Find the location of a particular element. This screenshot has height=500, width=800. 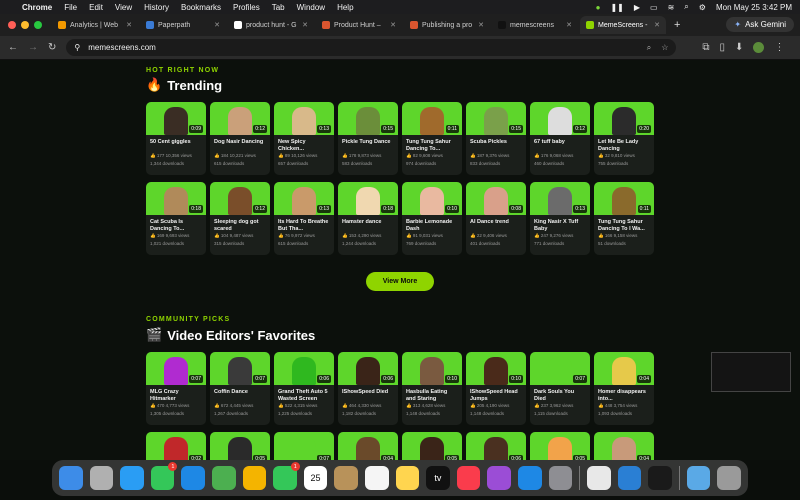

control-center-icon: ⚙ is located at coordinates (702, 7).